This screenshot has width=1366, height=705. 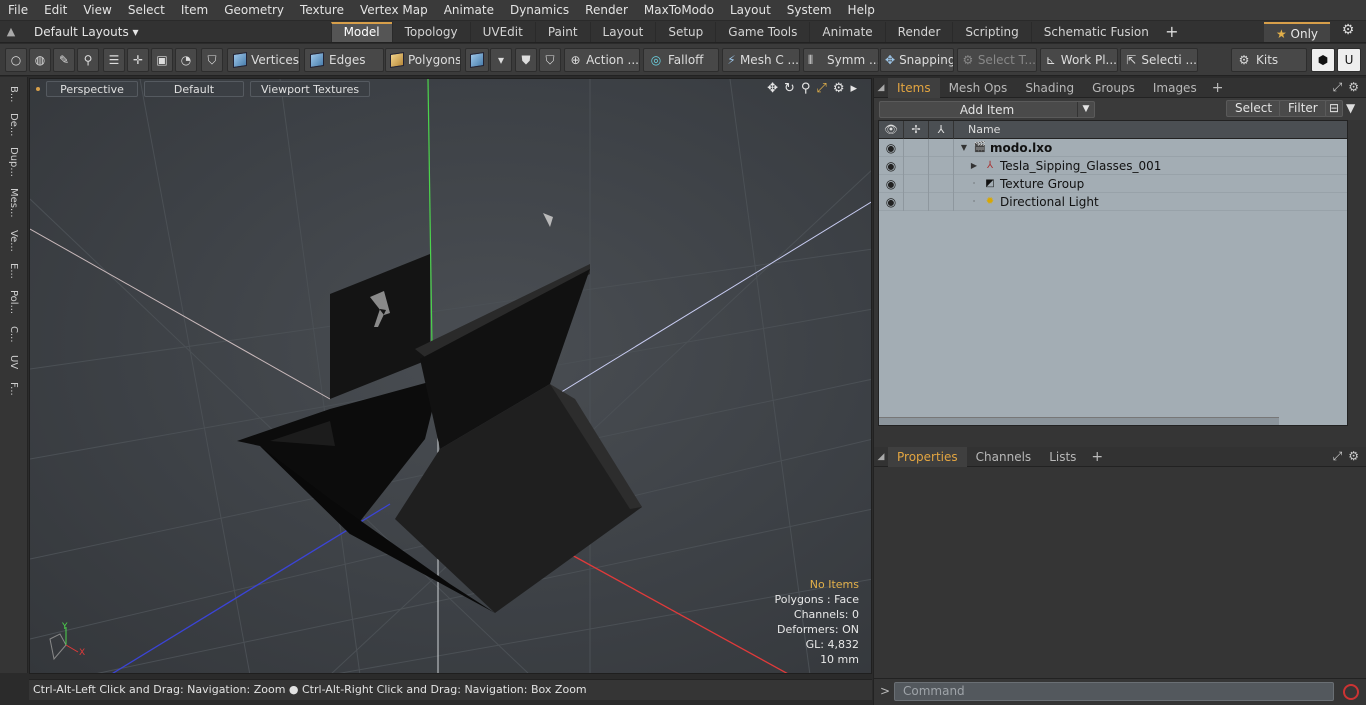 What do you see at coordinates (146, 10) in the screenshot?
I see `menu-select: Select` at bounding box center [146, 10].